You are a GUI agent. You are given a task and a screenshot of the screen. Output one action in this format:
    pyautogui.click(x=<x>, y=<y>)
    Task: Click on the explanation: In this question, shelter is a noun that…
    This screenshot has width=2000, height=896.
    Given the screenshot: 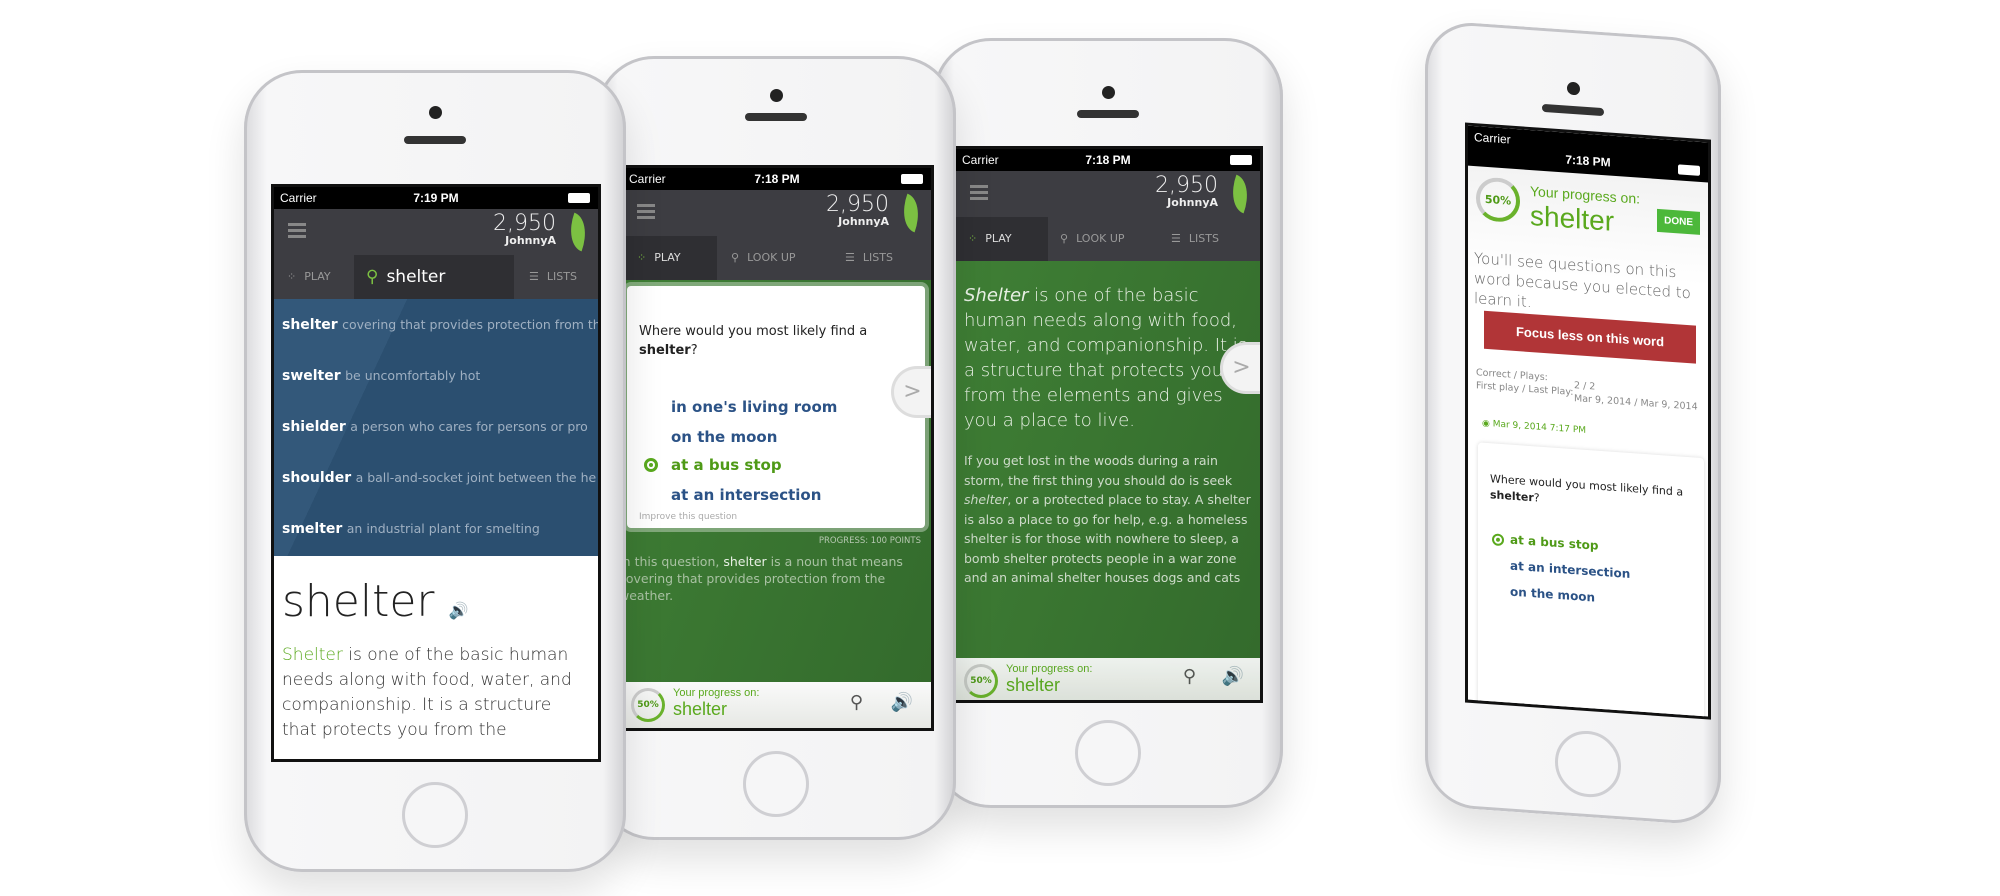 What is the action you would take?
    pyautogui.click(x=764, y=578)
    